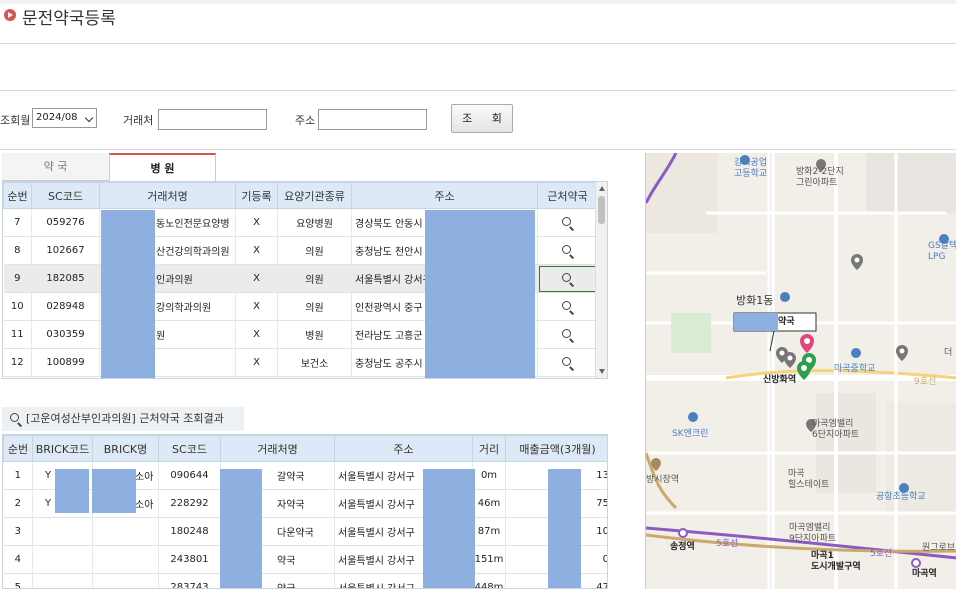 The height and width of the screenshot is (589, 956). I want to click on month-select: 2024/08, so click(64, 118).